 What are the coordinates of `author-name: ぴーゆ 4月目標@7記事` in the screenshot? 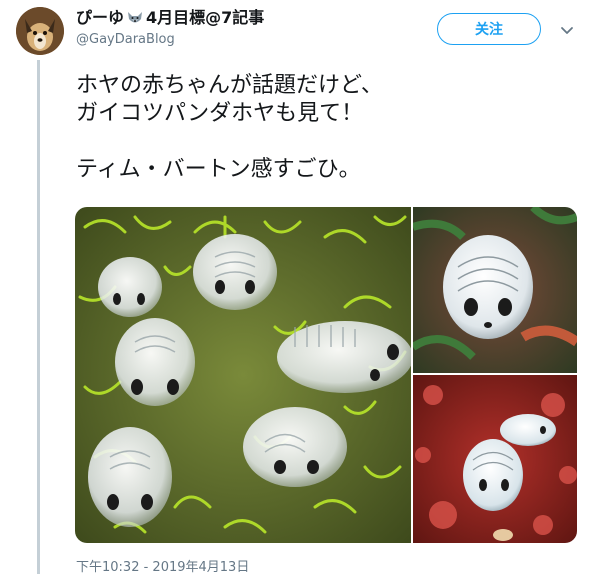 It's located at (170, 18).